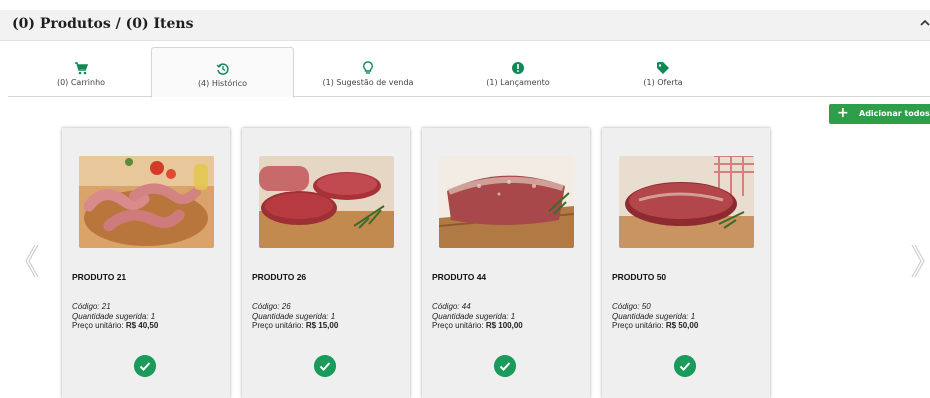 The height and width of the screenshot is (398, 930). Describe the element at coordinates (142, 325) in the screenshot. I see `price-value: R$ 40,50` at that location.